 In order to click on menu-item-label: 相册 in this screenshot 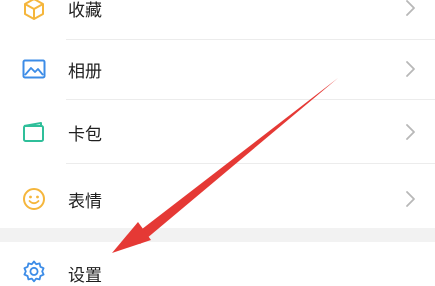, I will do `click(85, 72)`.